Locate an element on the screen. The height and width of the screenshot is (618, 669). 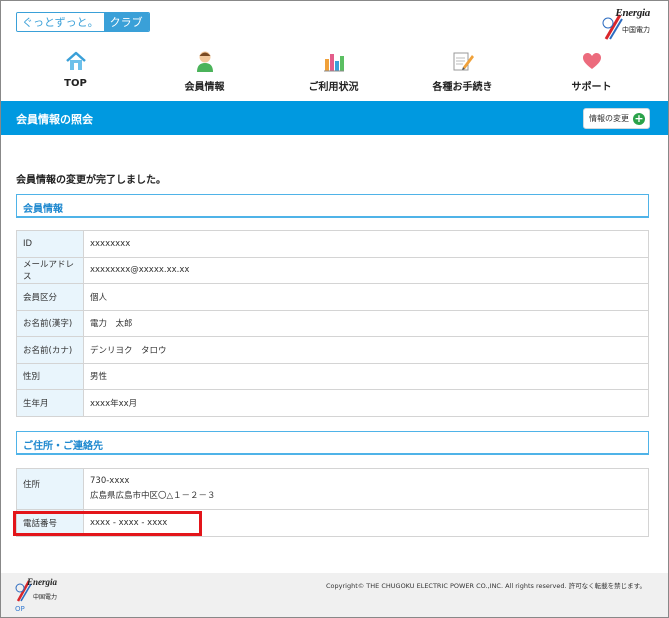
row-label: メールアドレス is located at coordinates (50, 270).